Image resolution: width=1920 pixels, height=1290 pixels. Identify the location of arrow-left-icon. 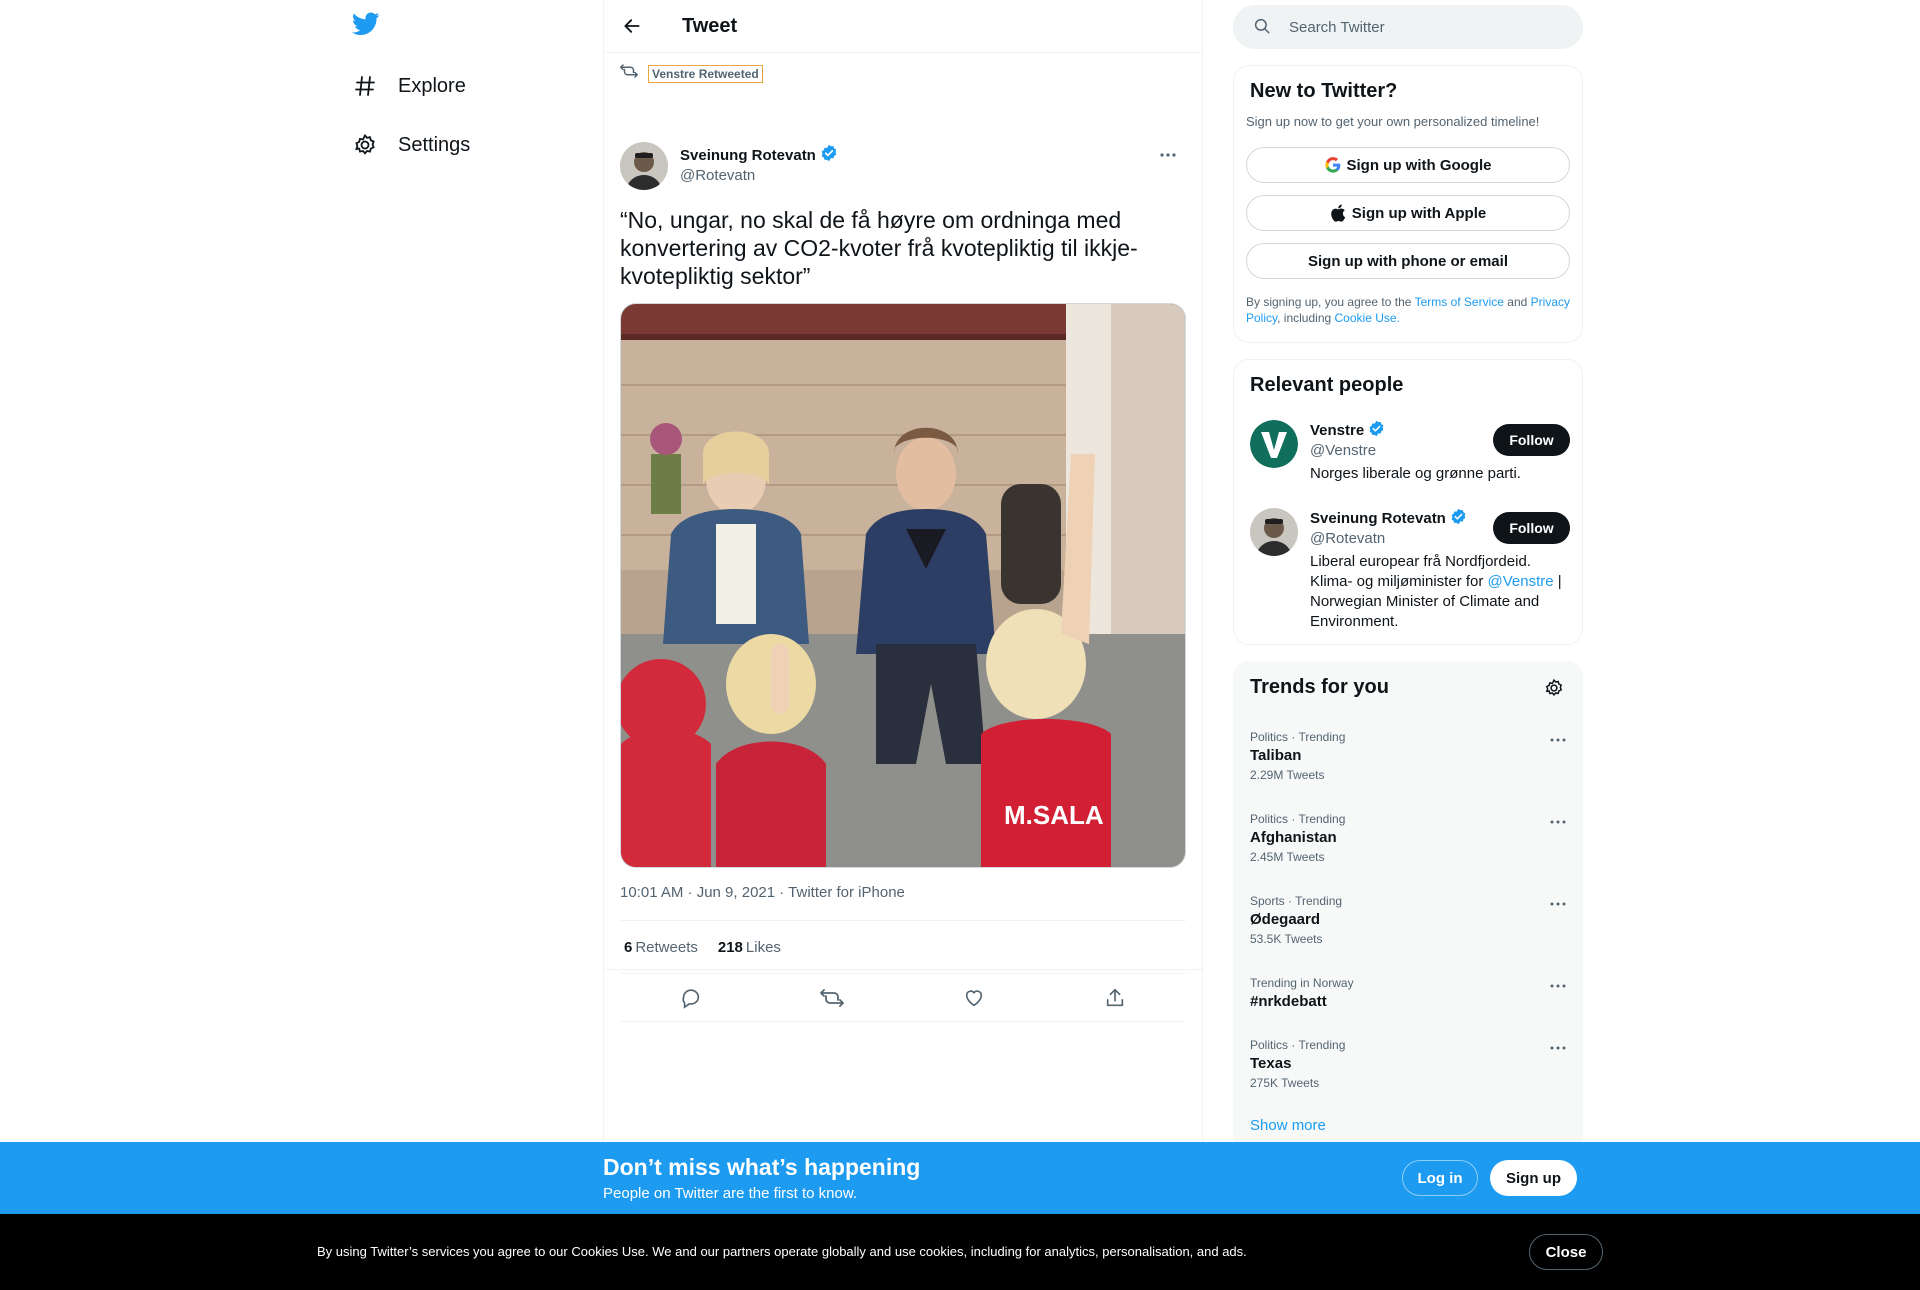
(632, 26).